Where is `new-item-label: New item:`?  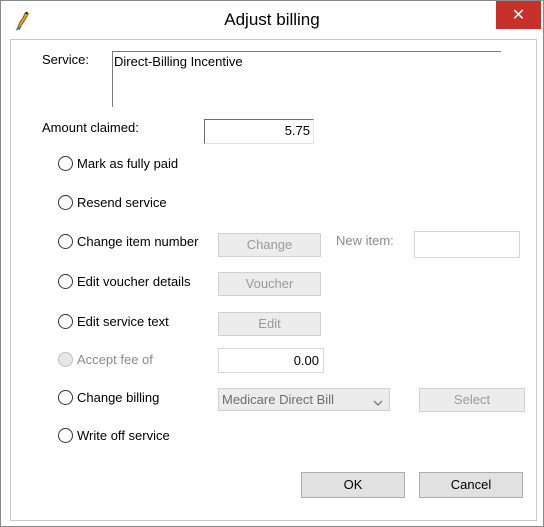
new-item-label: New item: is located at coordinates (365, 240).